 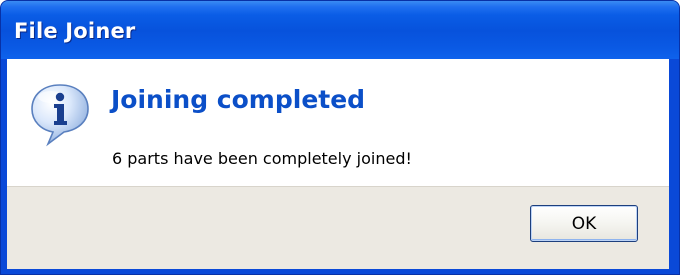 What do you see at coordinates (75, 31) in the screenshot?
I see `window-title: File Joiner` at bounding box center [75, 31].